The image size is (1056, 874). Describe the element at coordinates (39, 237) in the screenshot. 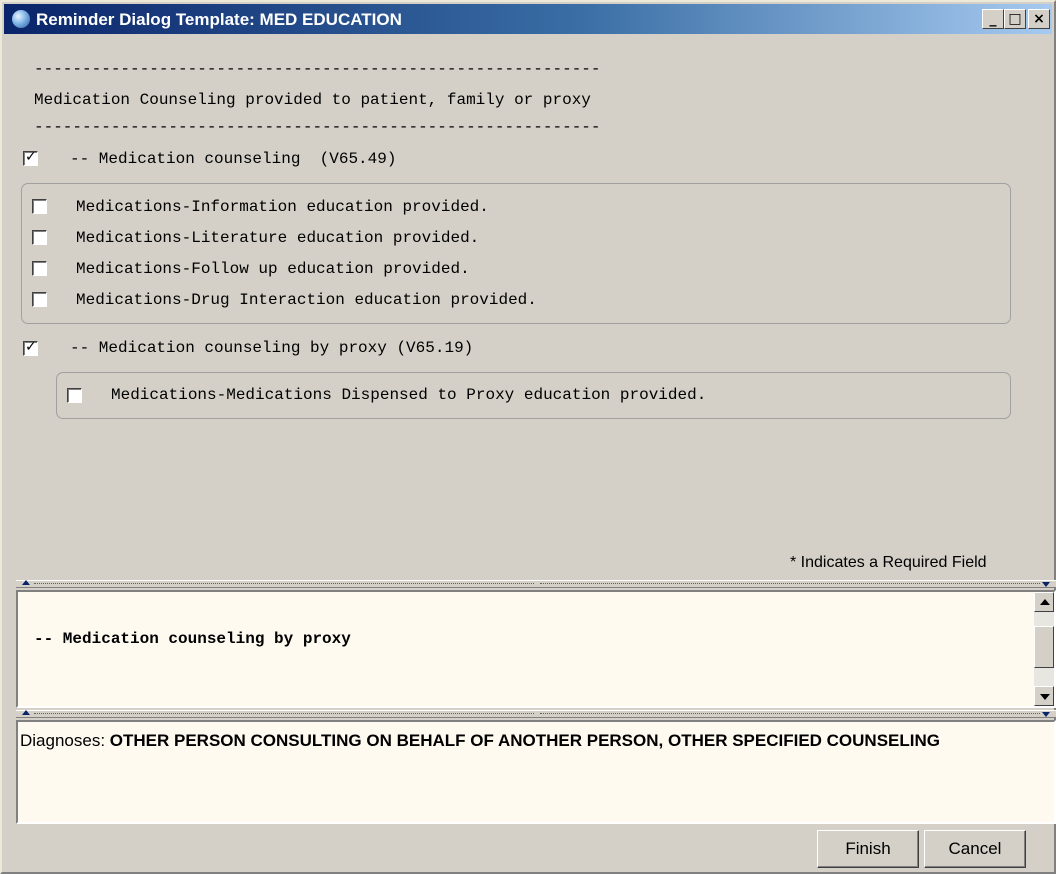

I see `literature-education-checkbox` at that location.